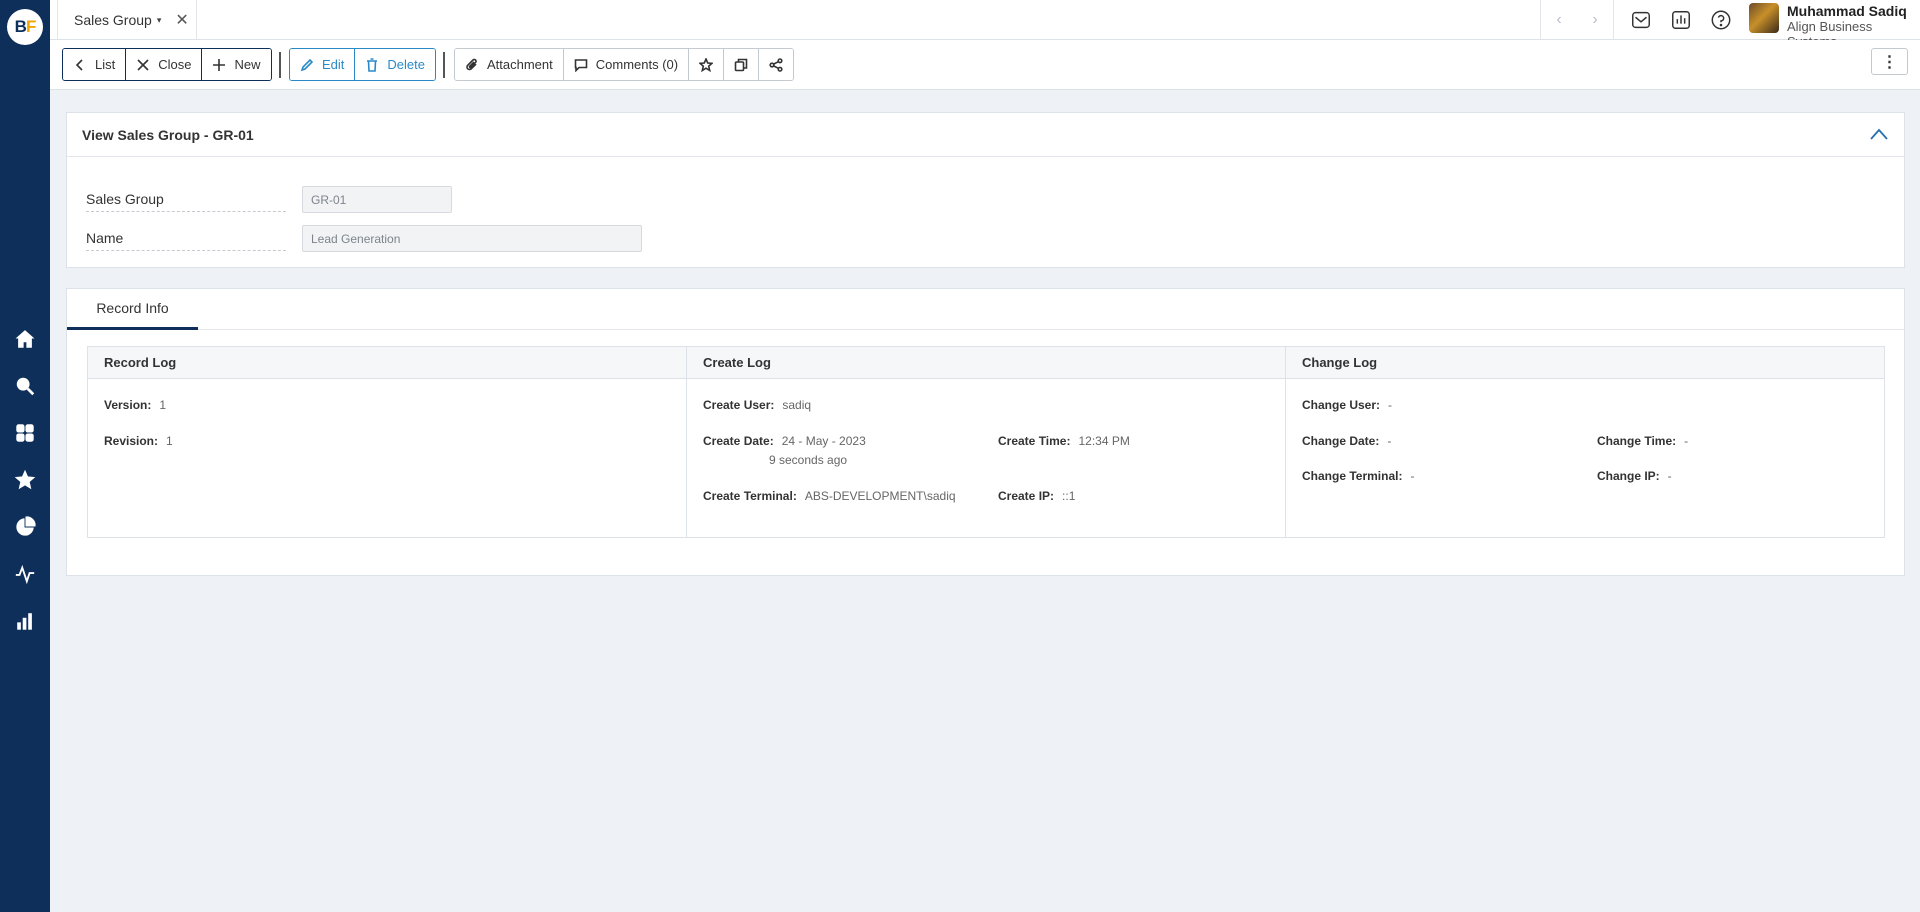  Describe the element at coordinates (186, 201) in the screenshot. I see `sales-group-label: Sales Group` at that location.